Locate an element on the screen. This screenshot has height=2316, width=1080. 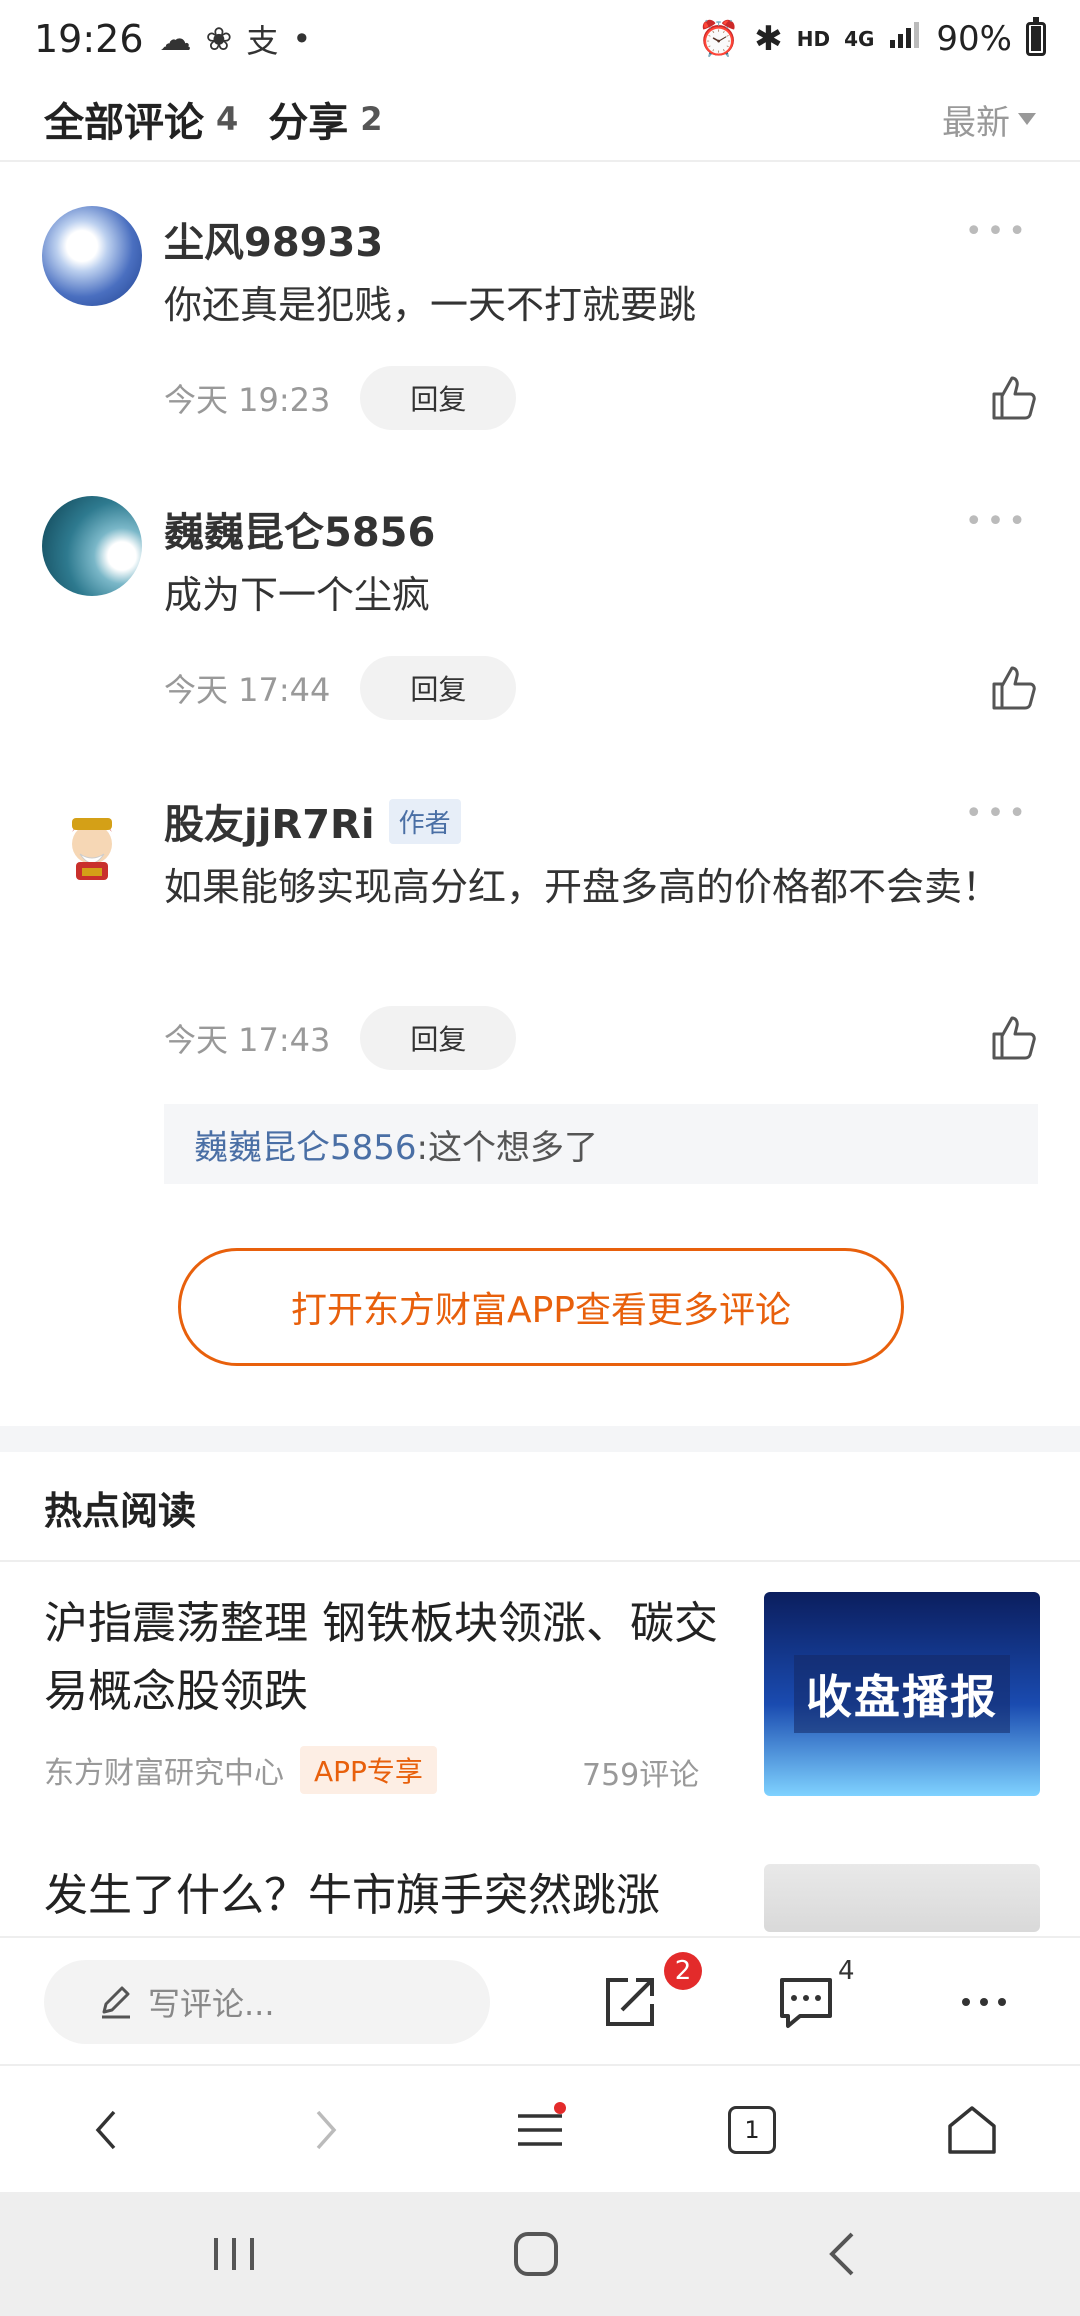
comment-author: 股友jjR7Ri 作者 is located at coordinates (312, 821).